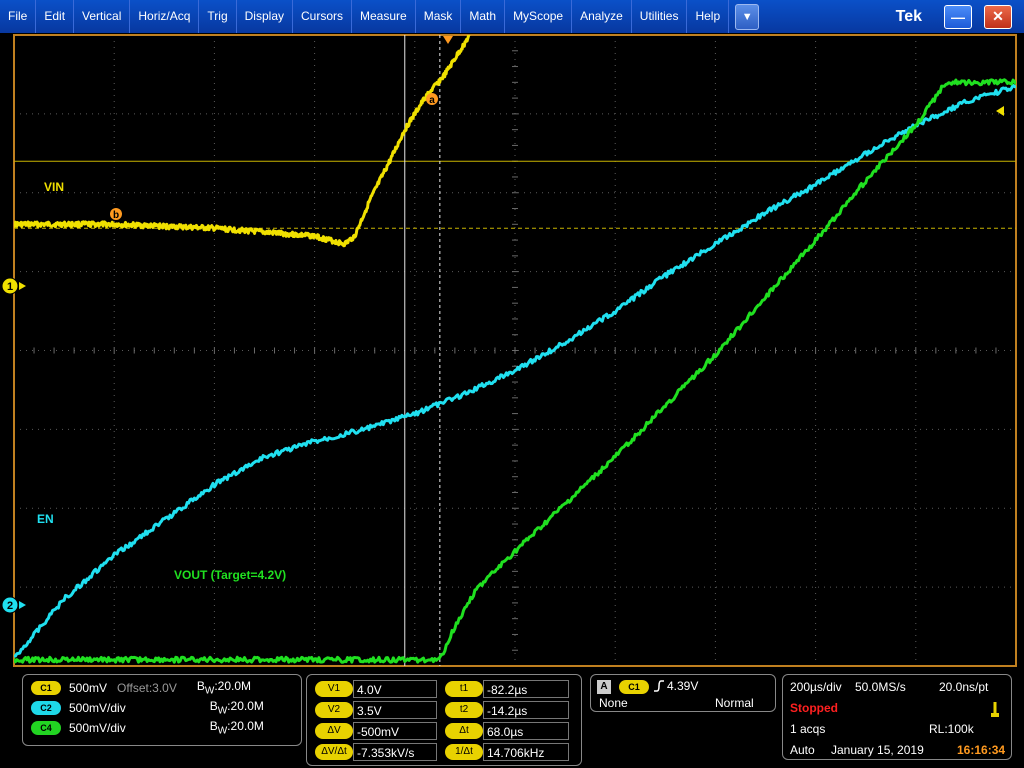 The height and width of the screenshot is (768, 1024). Describe the element at coordinates (526, 731) in the screenshot. I see `cursor-dt-value: 68.0µs` at that location.